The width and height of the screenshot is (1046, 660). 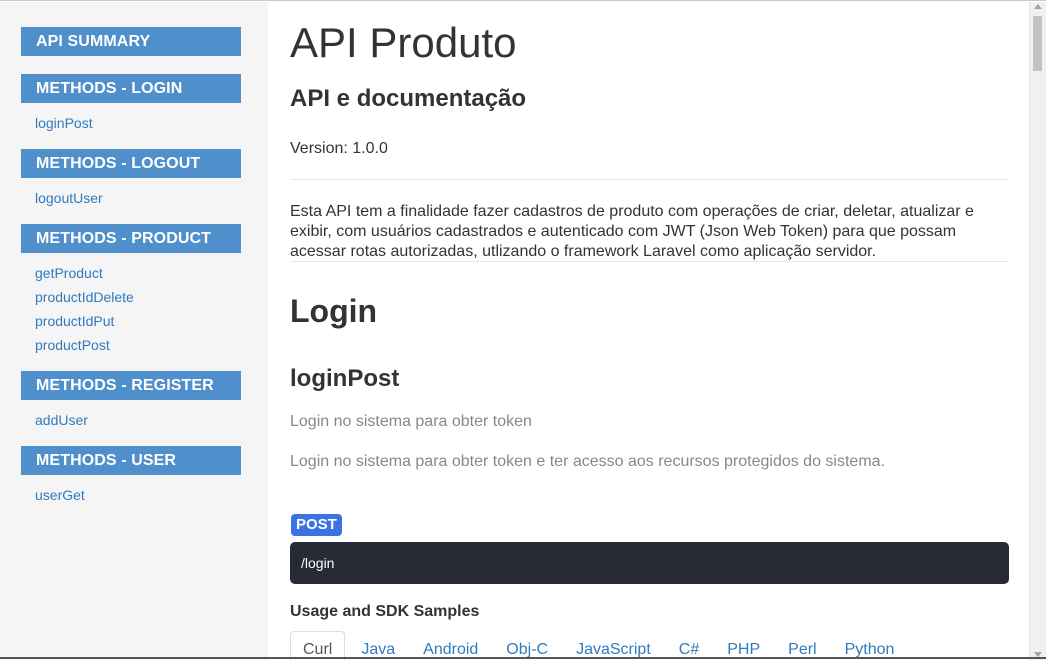 What do you see at coordinates (1038, 6) in the screenshot?
I see `scroll-up-arrow-icon` at bounding box center [1038, 6].